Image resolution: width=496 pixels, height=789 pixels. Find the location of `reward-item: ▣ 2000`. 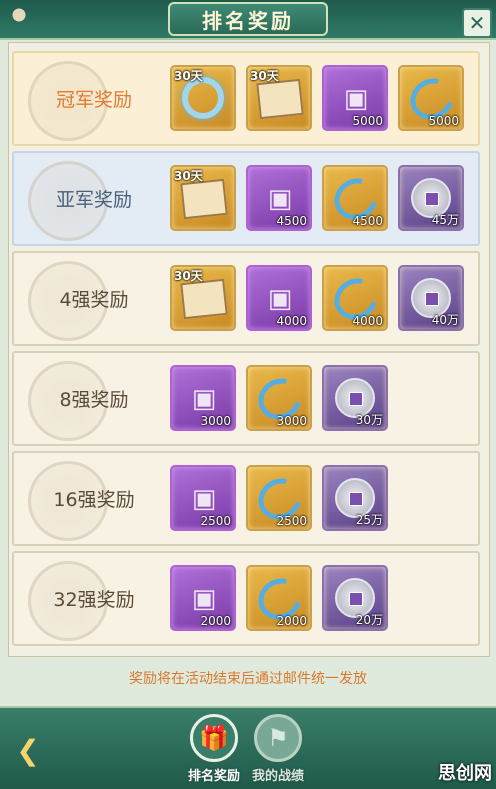

reward-item: ▣ 2000 is located at coordinates (203, 598).